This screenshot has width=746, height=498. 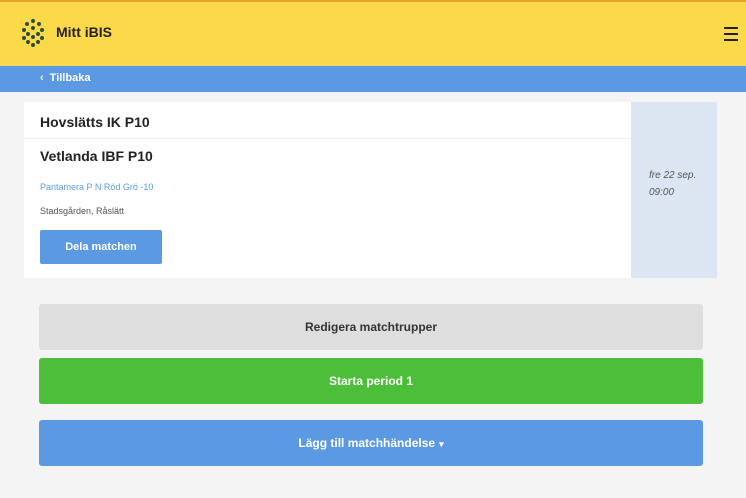 I want to click on home-team-name: Hovslätts IK P10, so click(x=95, y=122).